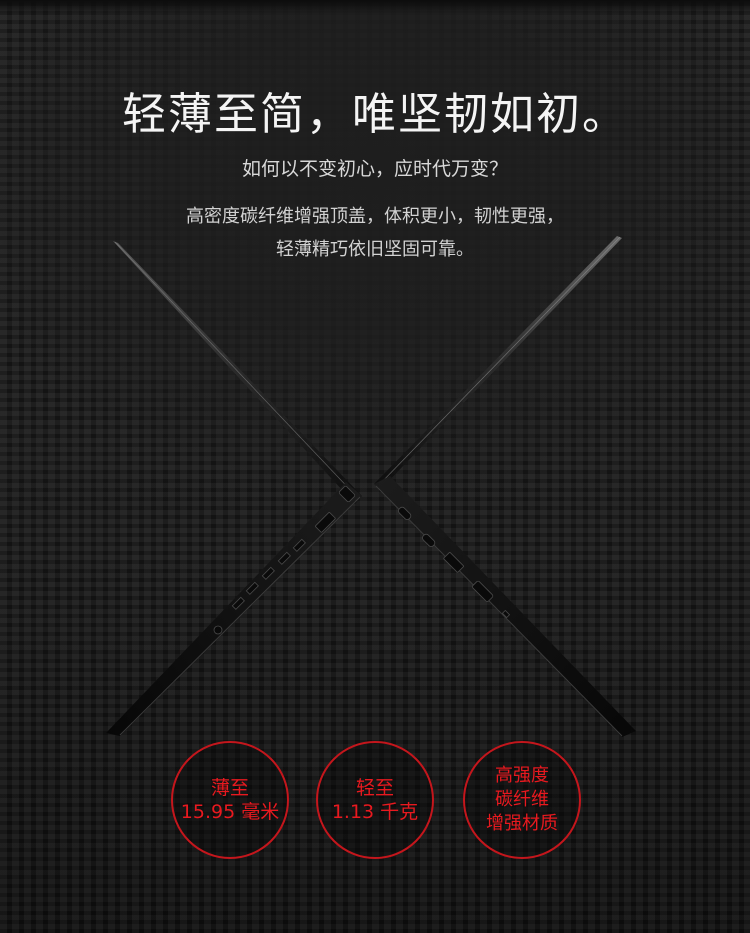 The height and width of the screenshot is (933, 750). I want to click on material-badge-line-1: 高强度, so click(522, 775).